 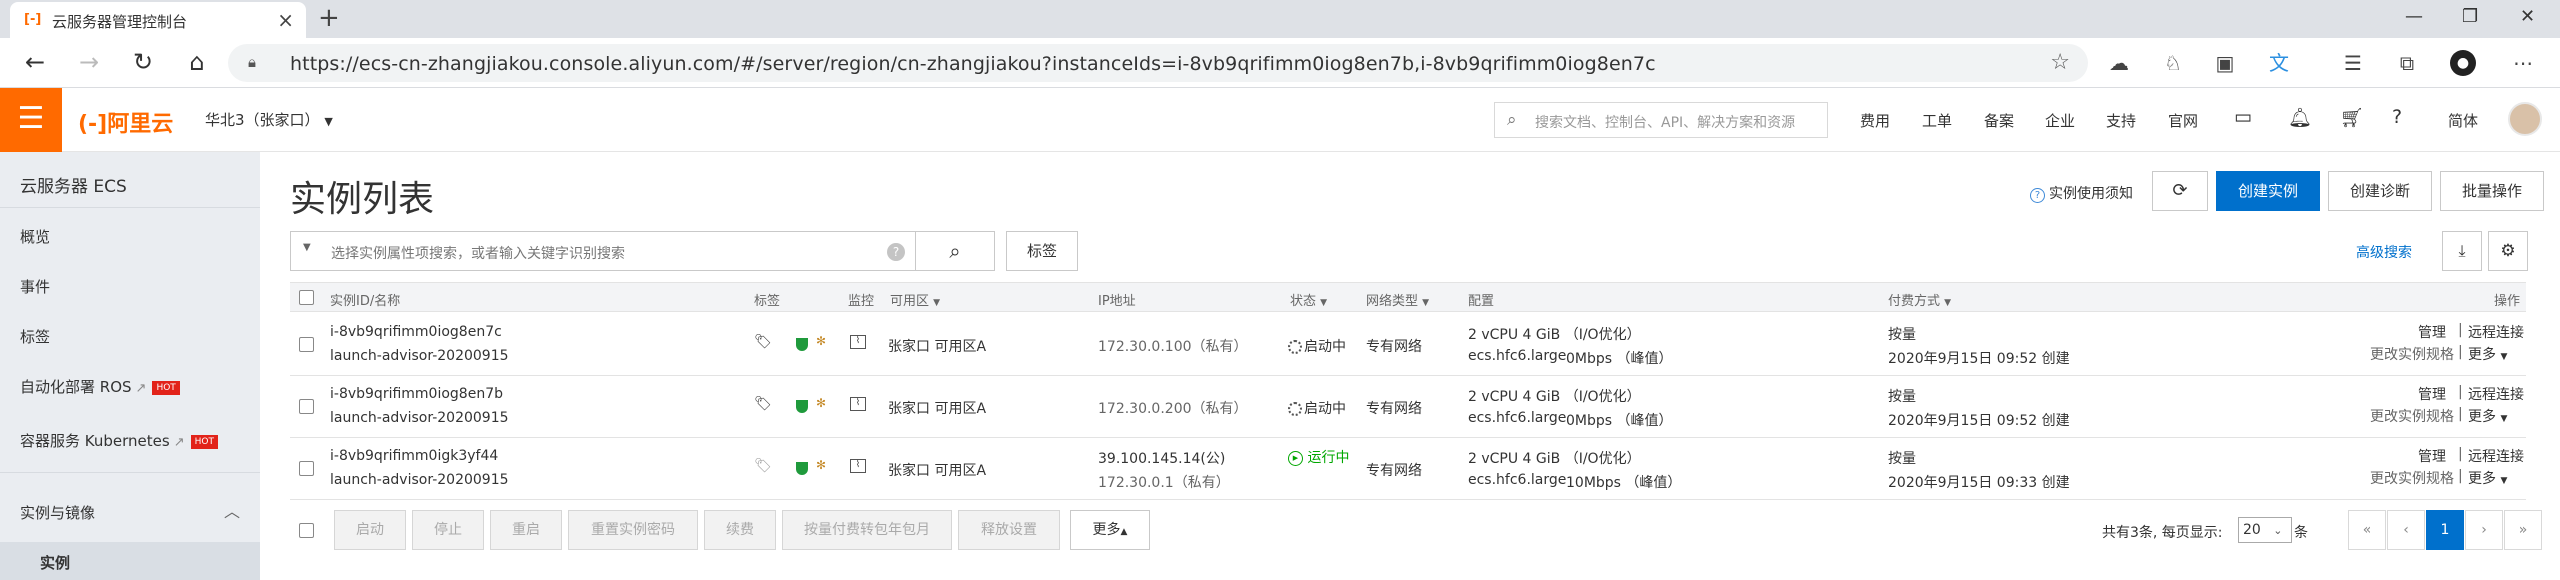 What do you see at coordinates (1937, 120) in the screenshot?
I see `nav-tickets: 工单` at bounding box center [1937, 120].